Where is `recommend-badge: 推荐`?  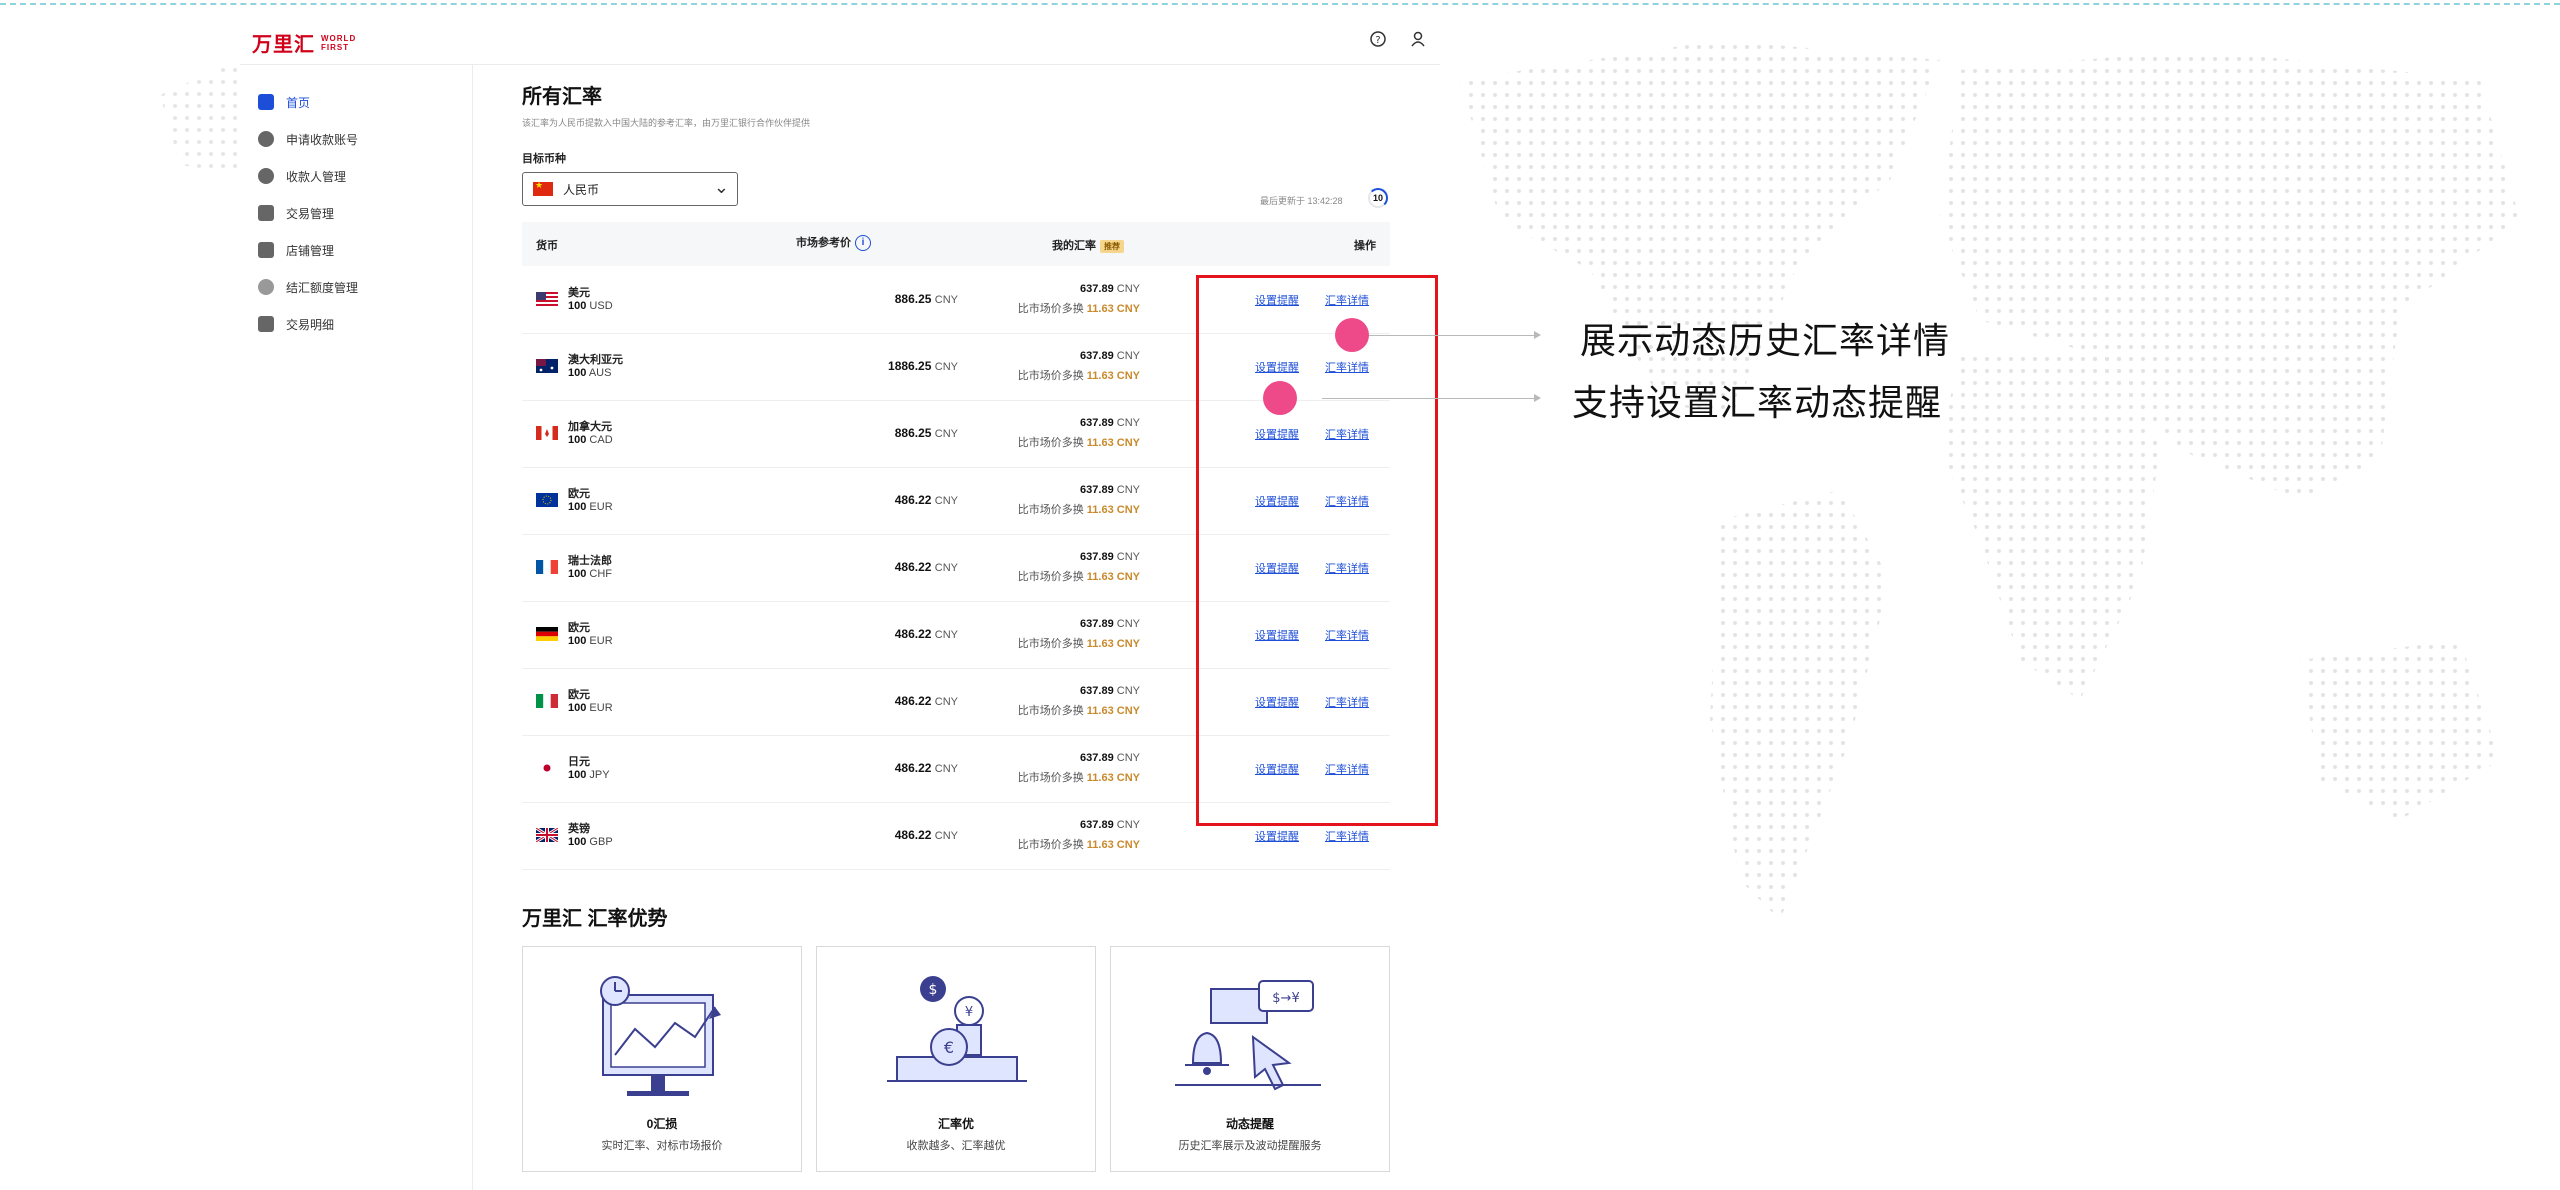
recommend-badge: 推荐 is located at coordinates (1112, 246).